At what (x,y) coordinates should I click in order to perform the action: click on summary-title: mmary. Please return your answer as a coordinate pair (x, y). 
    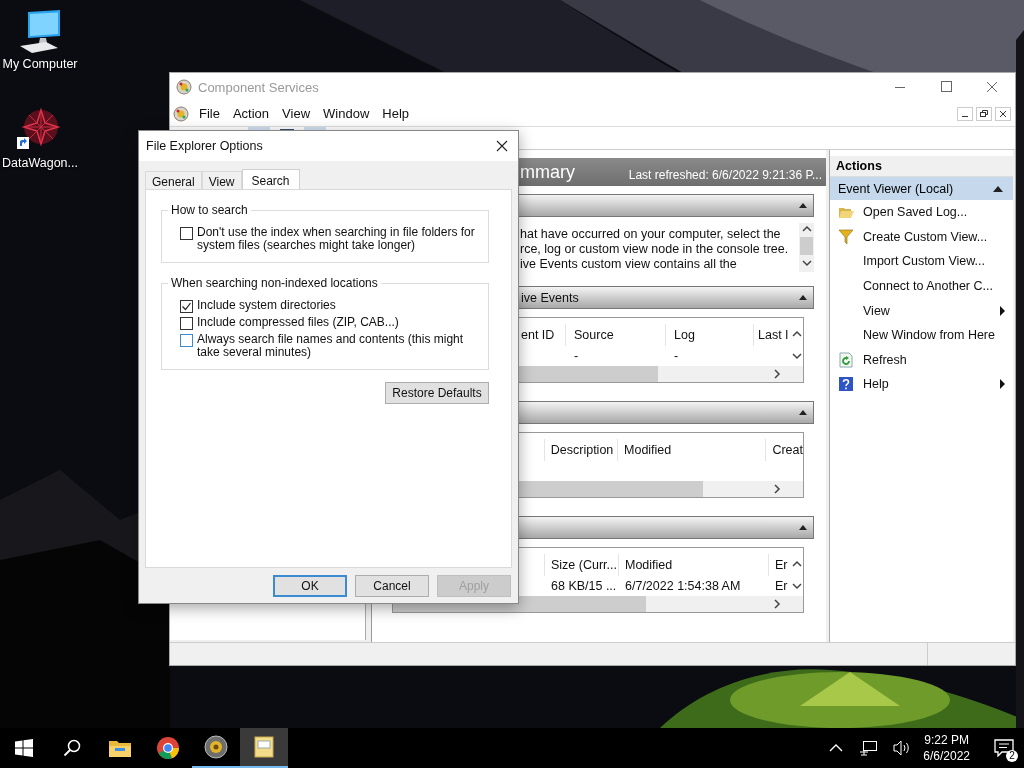
    Looking at the image, I should click on (548, 172).